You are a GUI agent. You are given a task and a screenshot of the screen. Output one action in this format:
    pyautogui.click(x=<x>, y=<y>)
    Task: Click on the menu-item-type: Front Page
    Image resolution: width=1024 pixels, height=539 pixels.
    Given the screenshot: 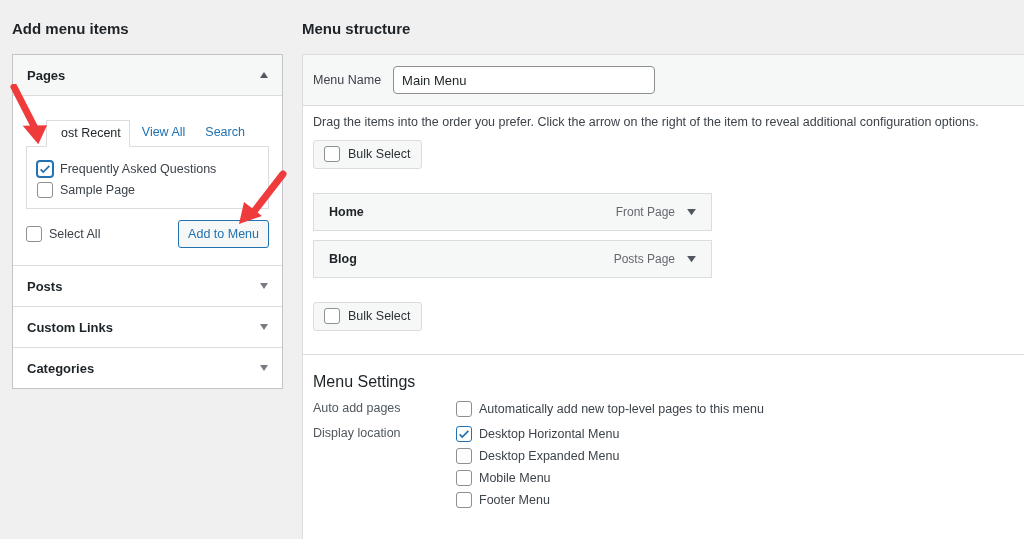 What is the action you would take?
    pyautogui.click(x=645, y=212)
    